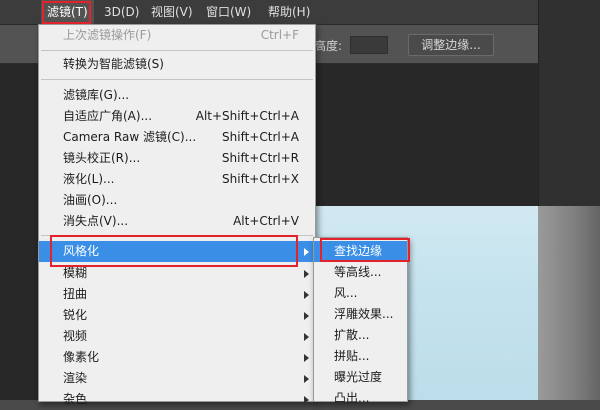  I want to click on menu-item-pixelate: 像素化, so click(177, 357).